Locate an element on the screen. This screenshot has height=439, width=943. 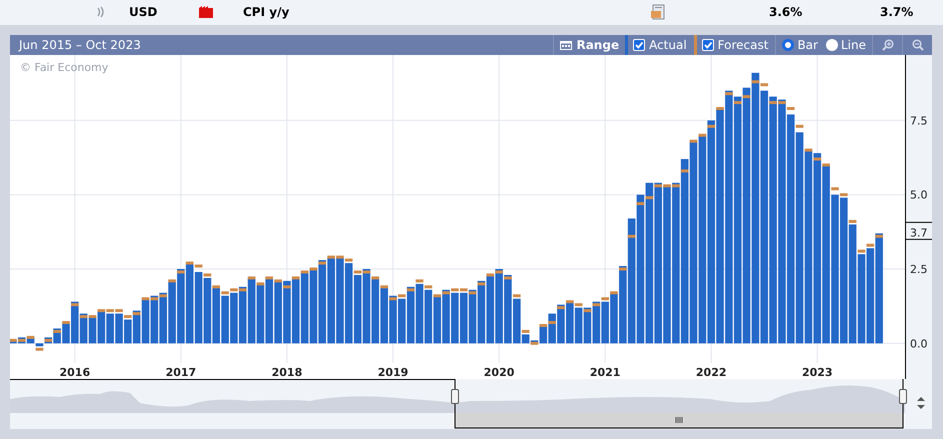
date-range-title: Jun 2015 – Oct 2023 is located at coordinates (79, 45).